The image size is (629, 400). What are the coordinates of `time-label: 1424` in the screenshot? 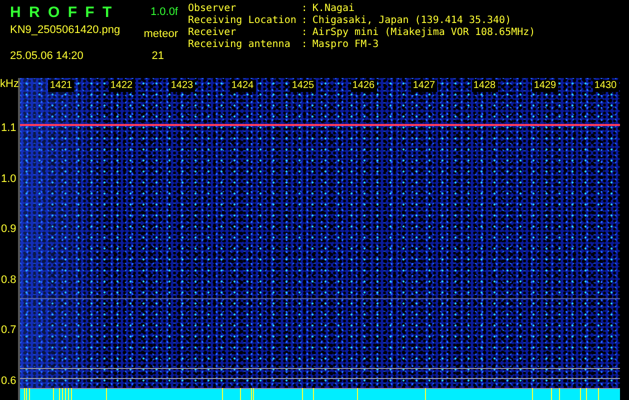 It's located at (243, 86).